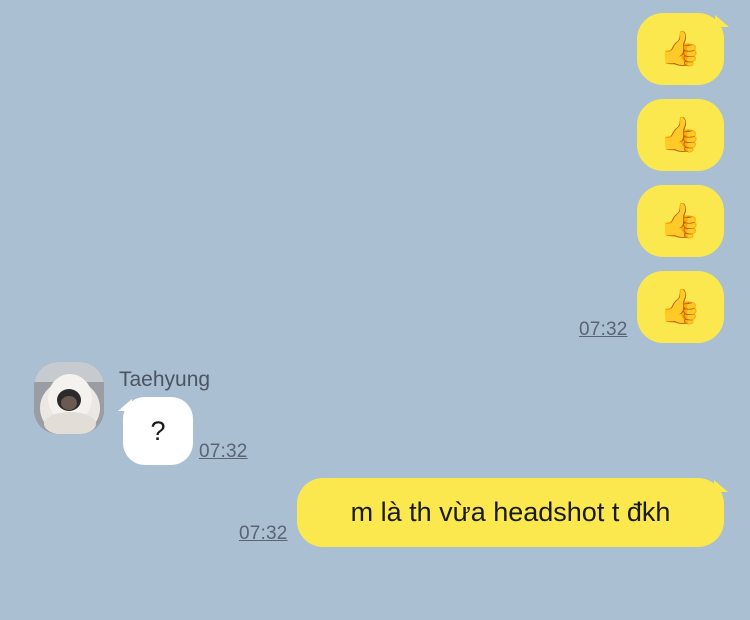 Image resolution: width=750 pixels, height=620 pixels. Describe the element at coordinates (165, 379) in the screenshot. I see `sender-name: Taehyung` at that location.